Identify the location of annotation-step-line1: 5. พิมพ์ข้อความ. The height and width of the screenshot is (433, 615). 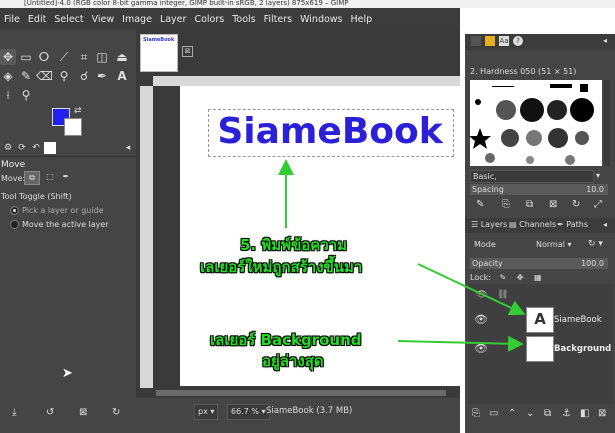
(294, 245).